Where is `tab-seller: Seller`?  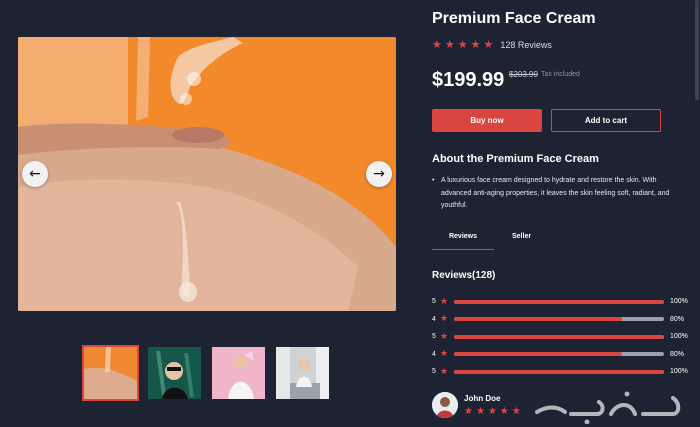 tab-seller: Seller is located at coordinates (521, 241).